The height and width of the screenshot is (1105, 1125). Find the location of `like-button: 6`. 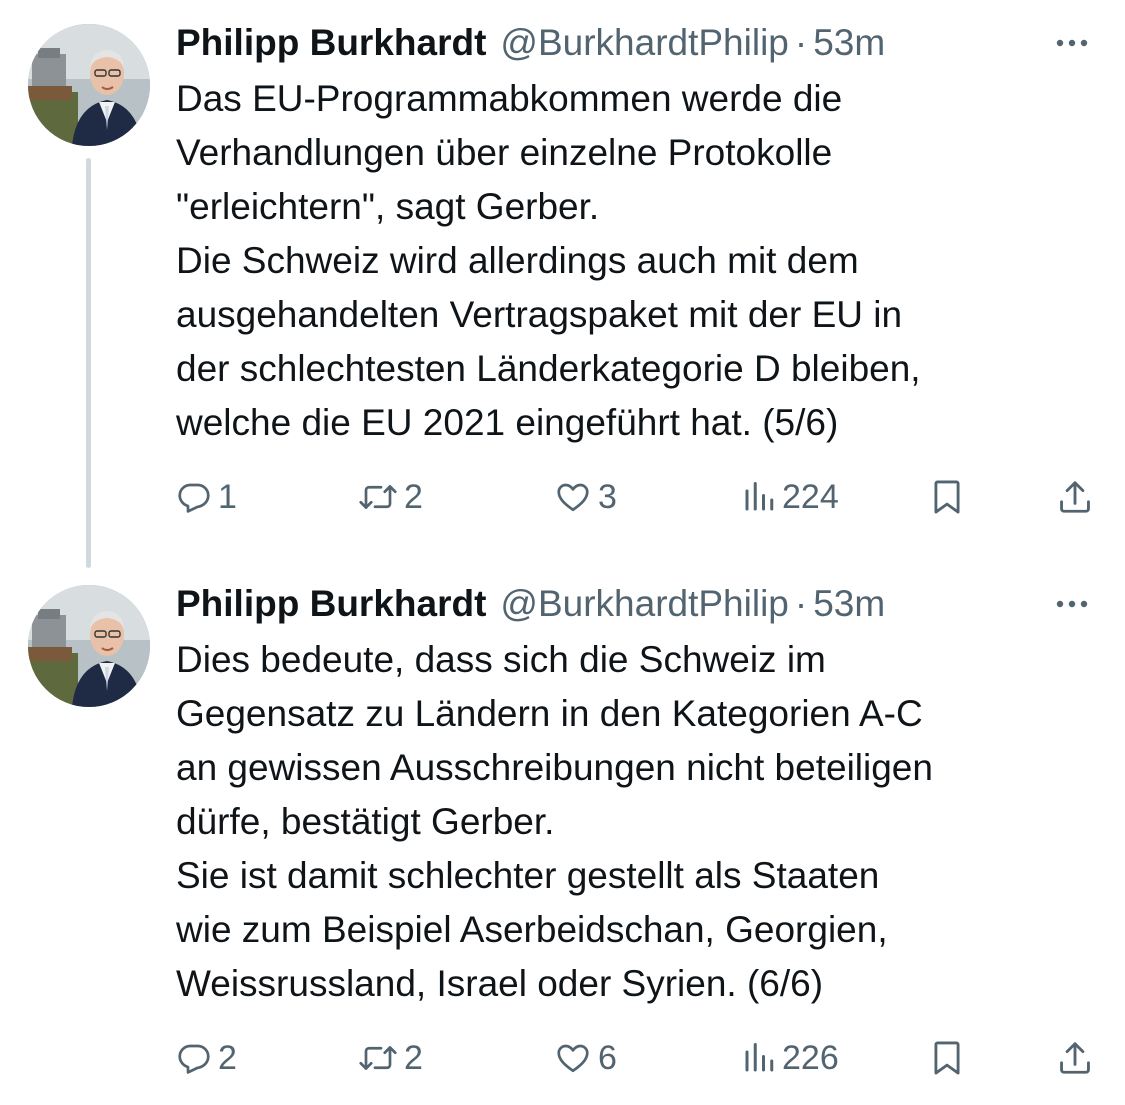

like-button: 6 is located at coordinates (585, 1058).